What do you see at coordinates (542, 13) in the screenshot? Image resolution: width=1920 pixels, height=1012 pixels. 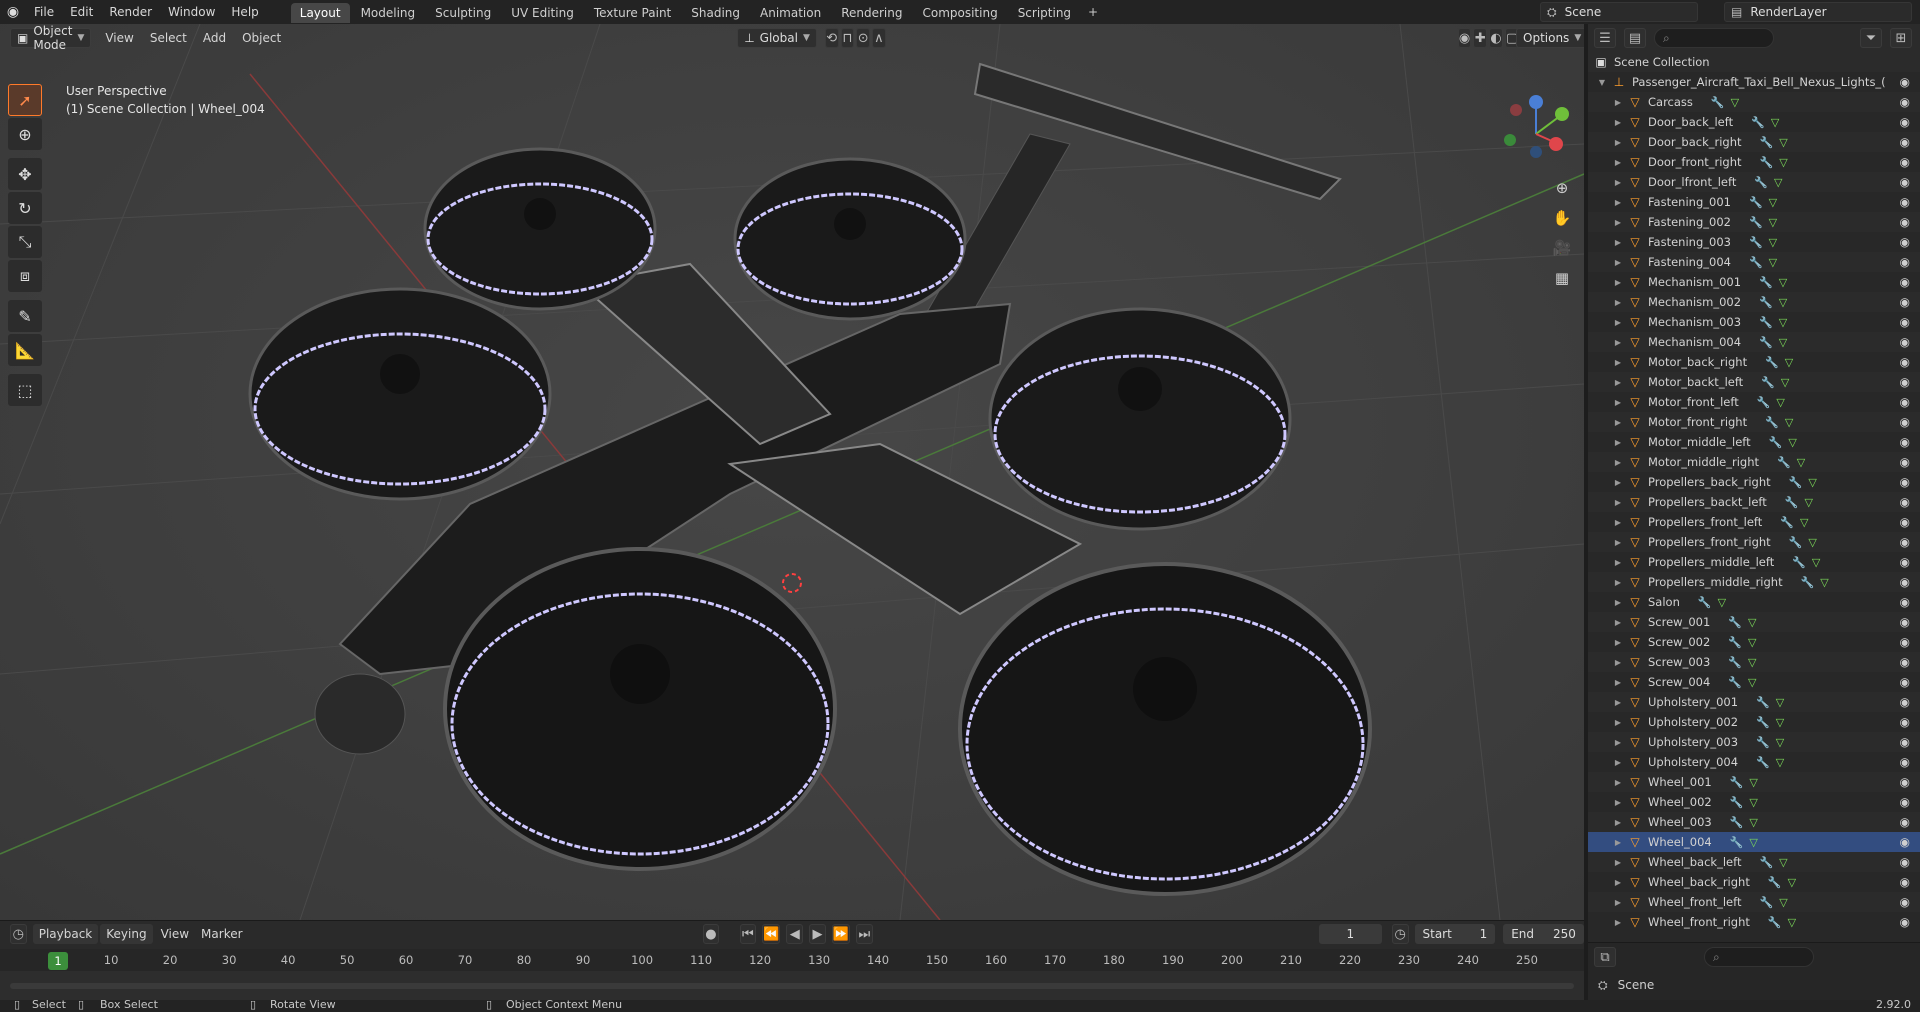 I see `tab-uv-editing: UV Editing` at bounding box center [542, 13].